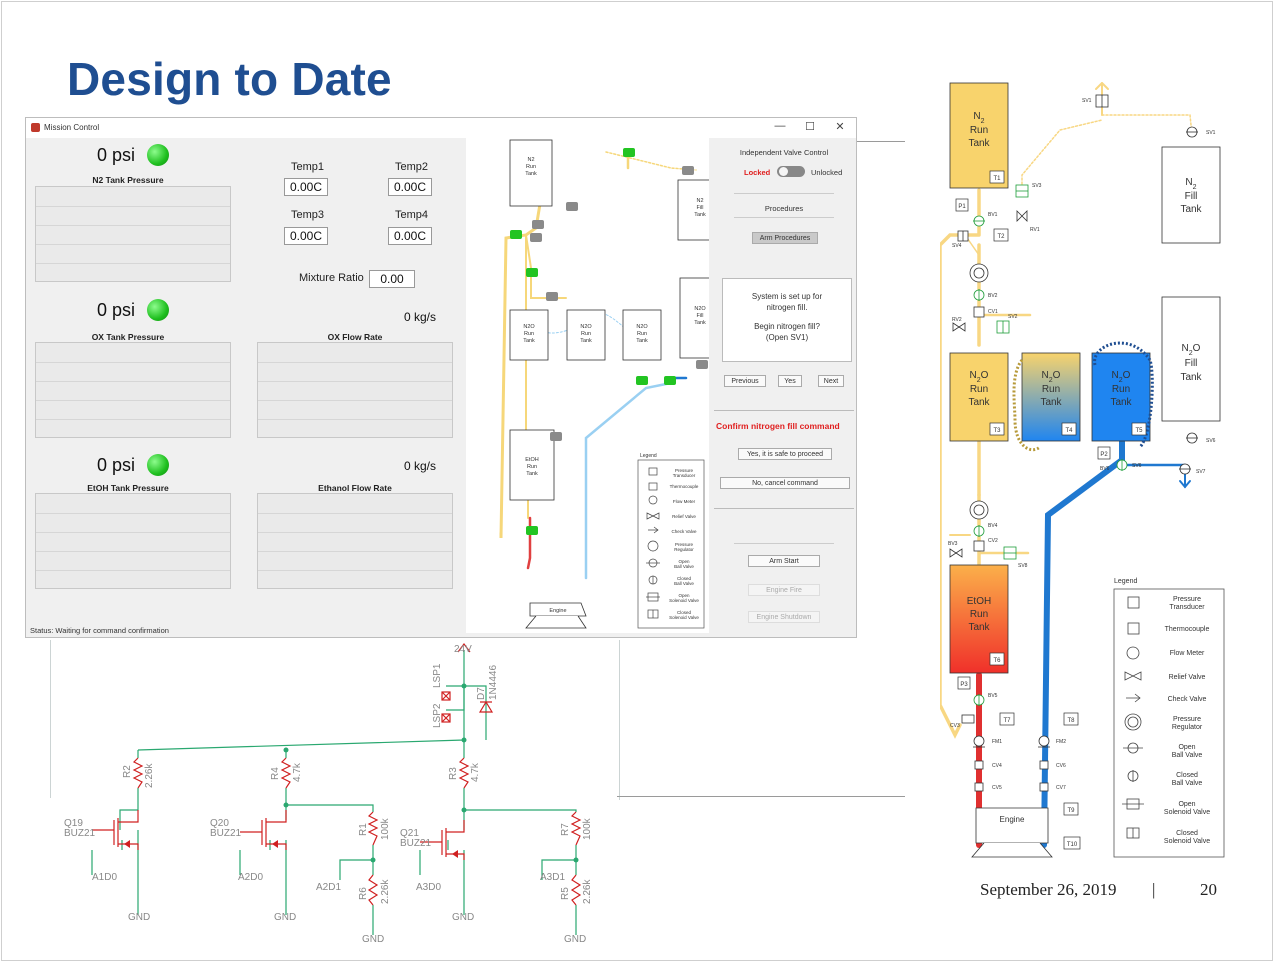  What do you see at coordinates (840, 126) in the screenshot?
I see `close-button: ✕` at bounding box center [840, 126].